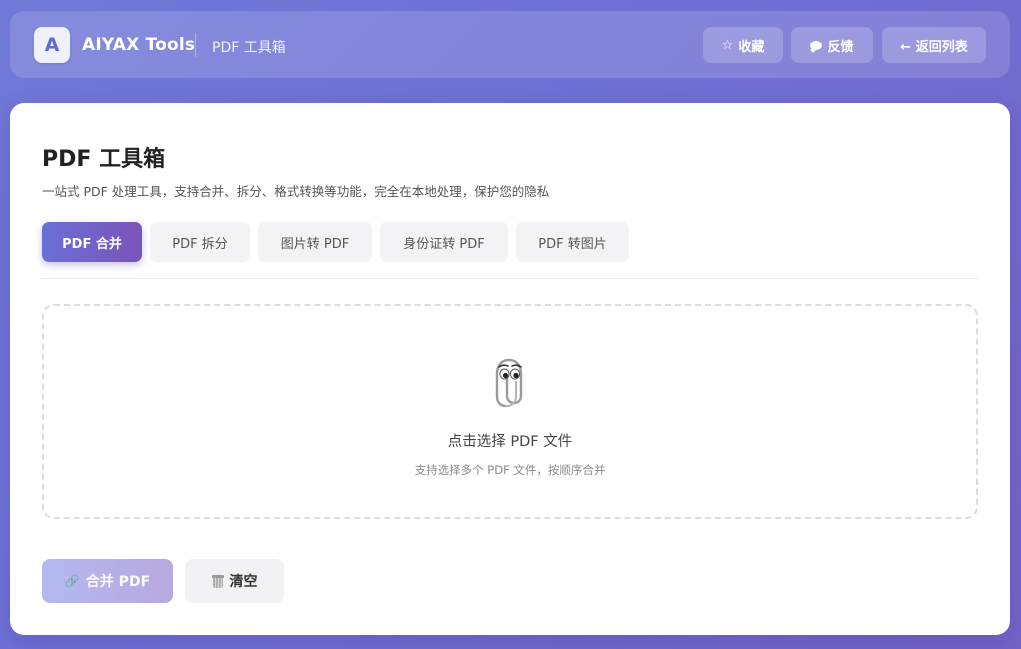  I want to click on tab-pdf-split: PDF 拆分, so click(200, 242).